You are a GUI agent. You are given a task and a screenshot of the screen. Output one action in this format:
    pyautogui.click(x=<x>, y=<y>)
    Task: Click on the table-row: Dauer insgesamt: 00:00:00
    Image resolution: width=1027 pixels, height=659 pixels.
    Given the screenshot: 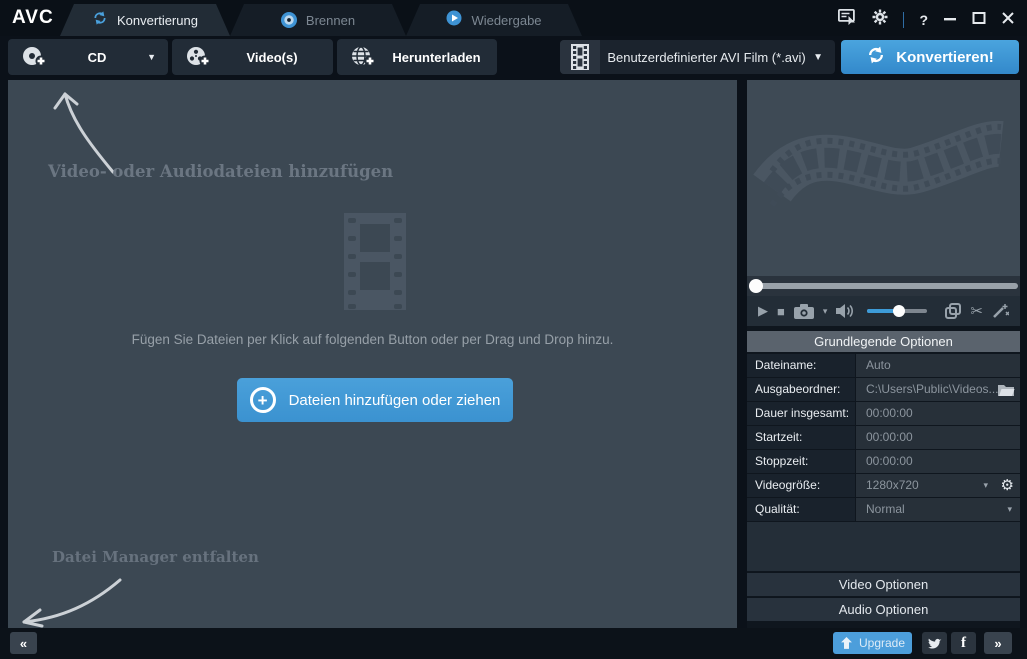 What is the action you would take?
    pyautogui.click(x=883, y=413)
    